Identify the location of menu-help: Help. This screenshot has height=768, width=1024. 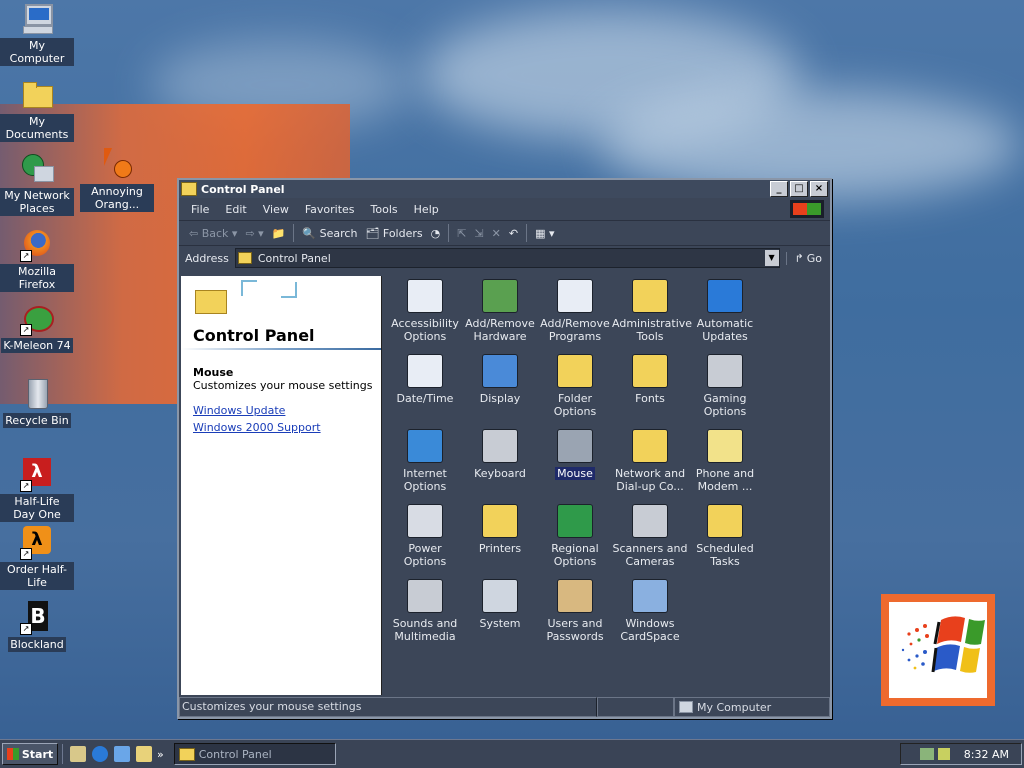
(426, 209).